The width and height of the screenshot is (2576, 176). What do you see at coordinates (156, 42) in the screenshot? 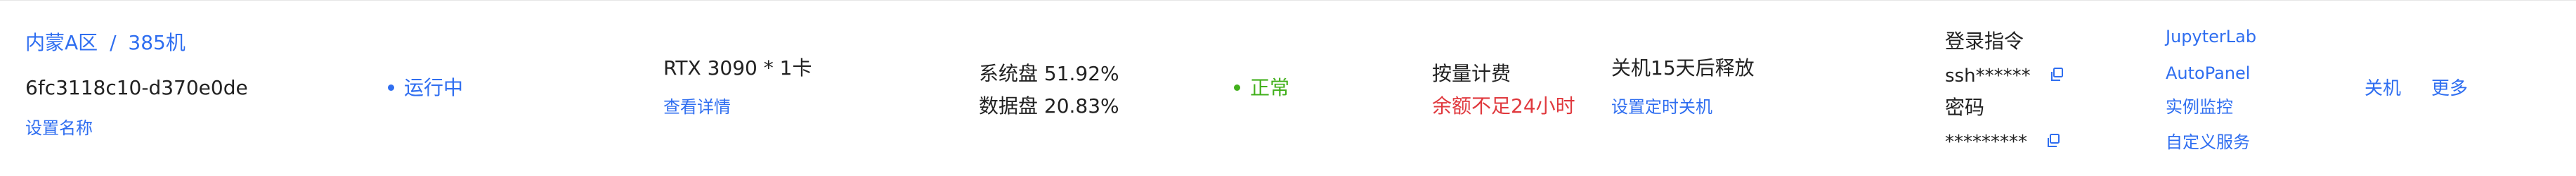
I see `machine-text: 385机` at bounding box center [156, 42].